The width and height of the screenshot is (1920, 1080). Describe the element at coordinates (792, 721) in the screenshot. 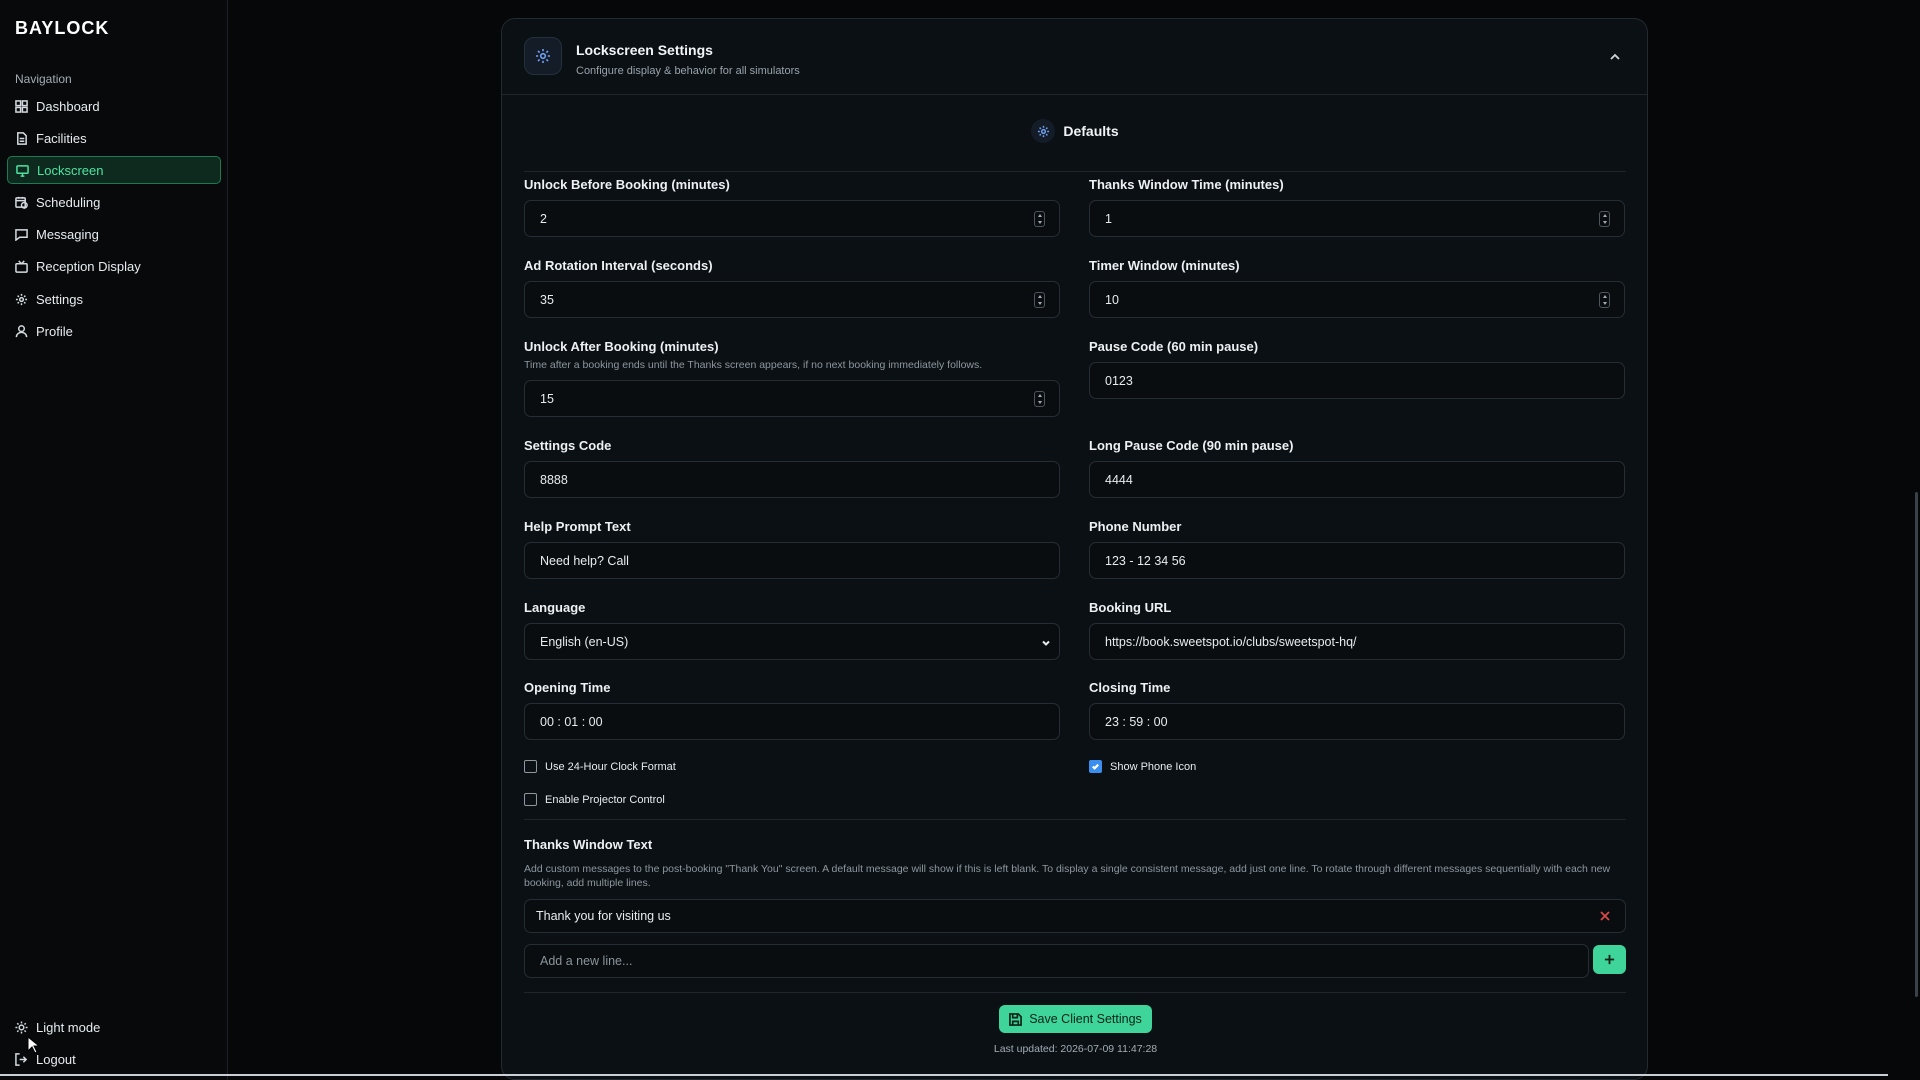

I see `opening-time-input: 00 : 01 : 00` at that location.